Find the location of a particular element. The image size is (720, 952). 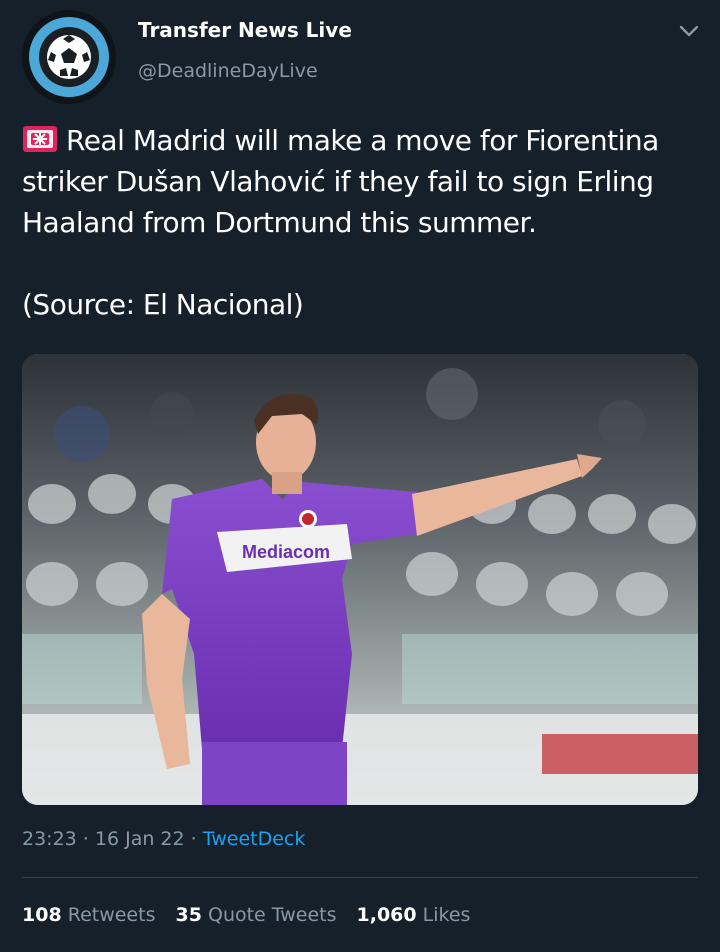

likes-count: 1,060 is located at coordinates (386, 915).